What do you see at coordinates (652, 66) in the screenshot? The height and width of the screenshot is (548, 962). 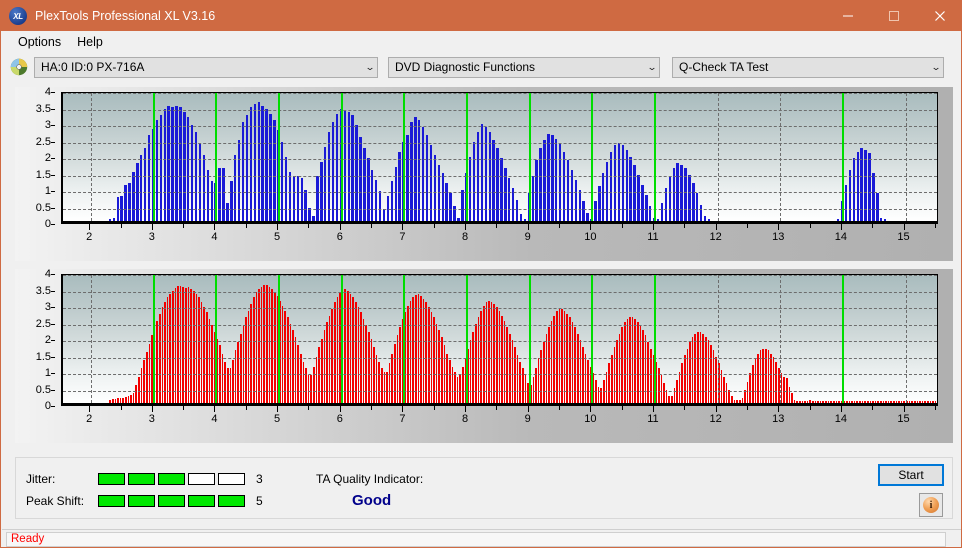 I see `chevron-down-icon: ⌄` at bounding box center [652, 66].